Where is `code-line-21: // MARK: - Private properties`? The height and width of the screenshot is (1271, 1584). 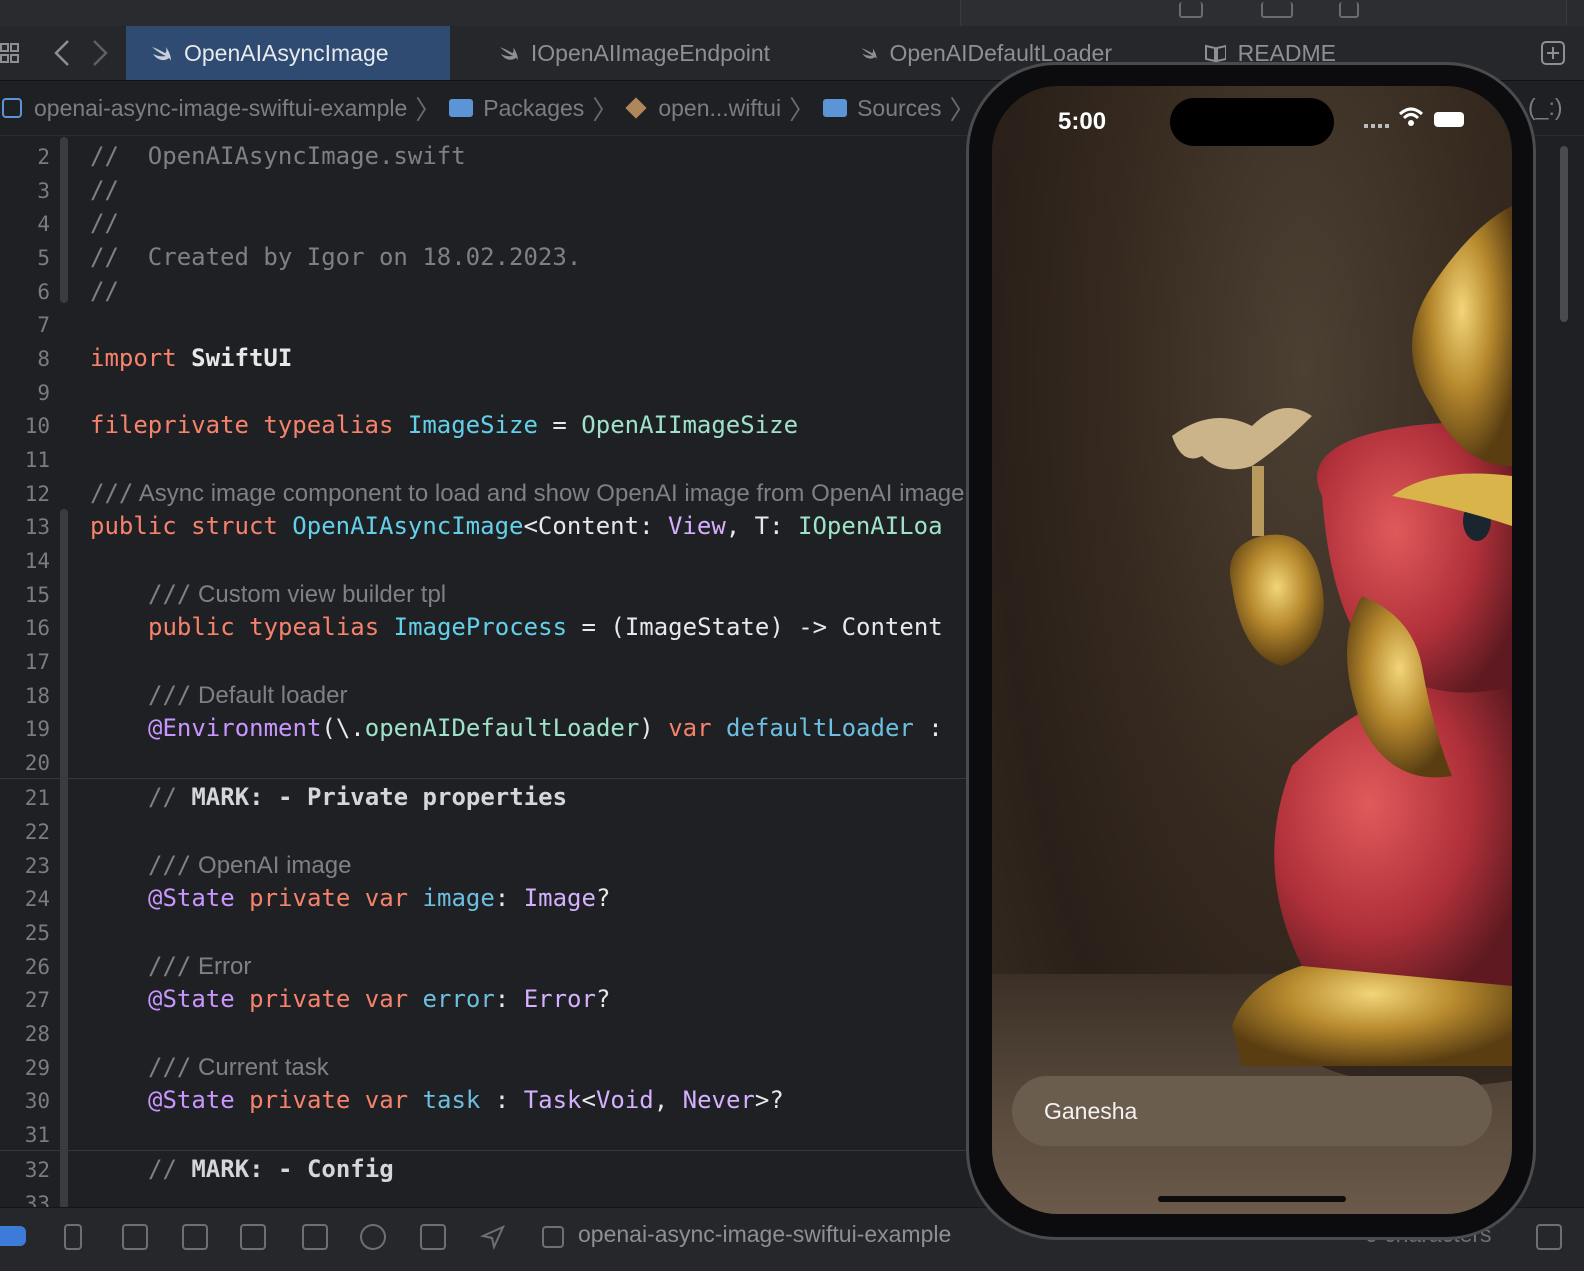
code-line-21: // MARK: - Private properties is located at coordinates (357, 797).